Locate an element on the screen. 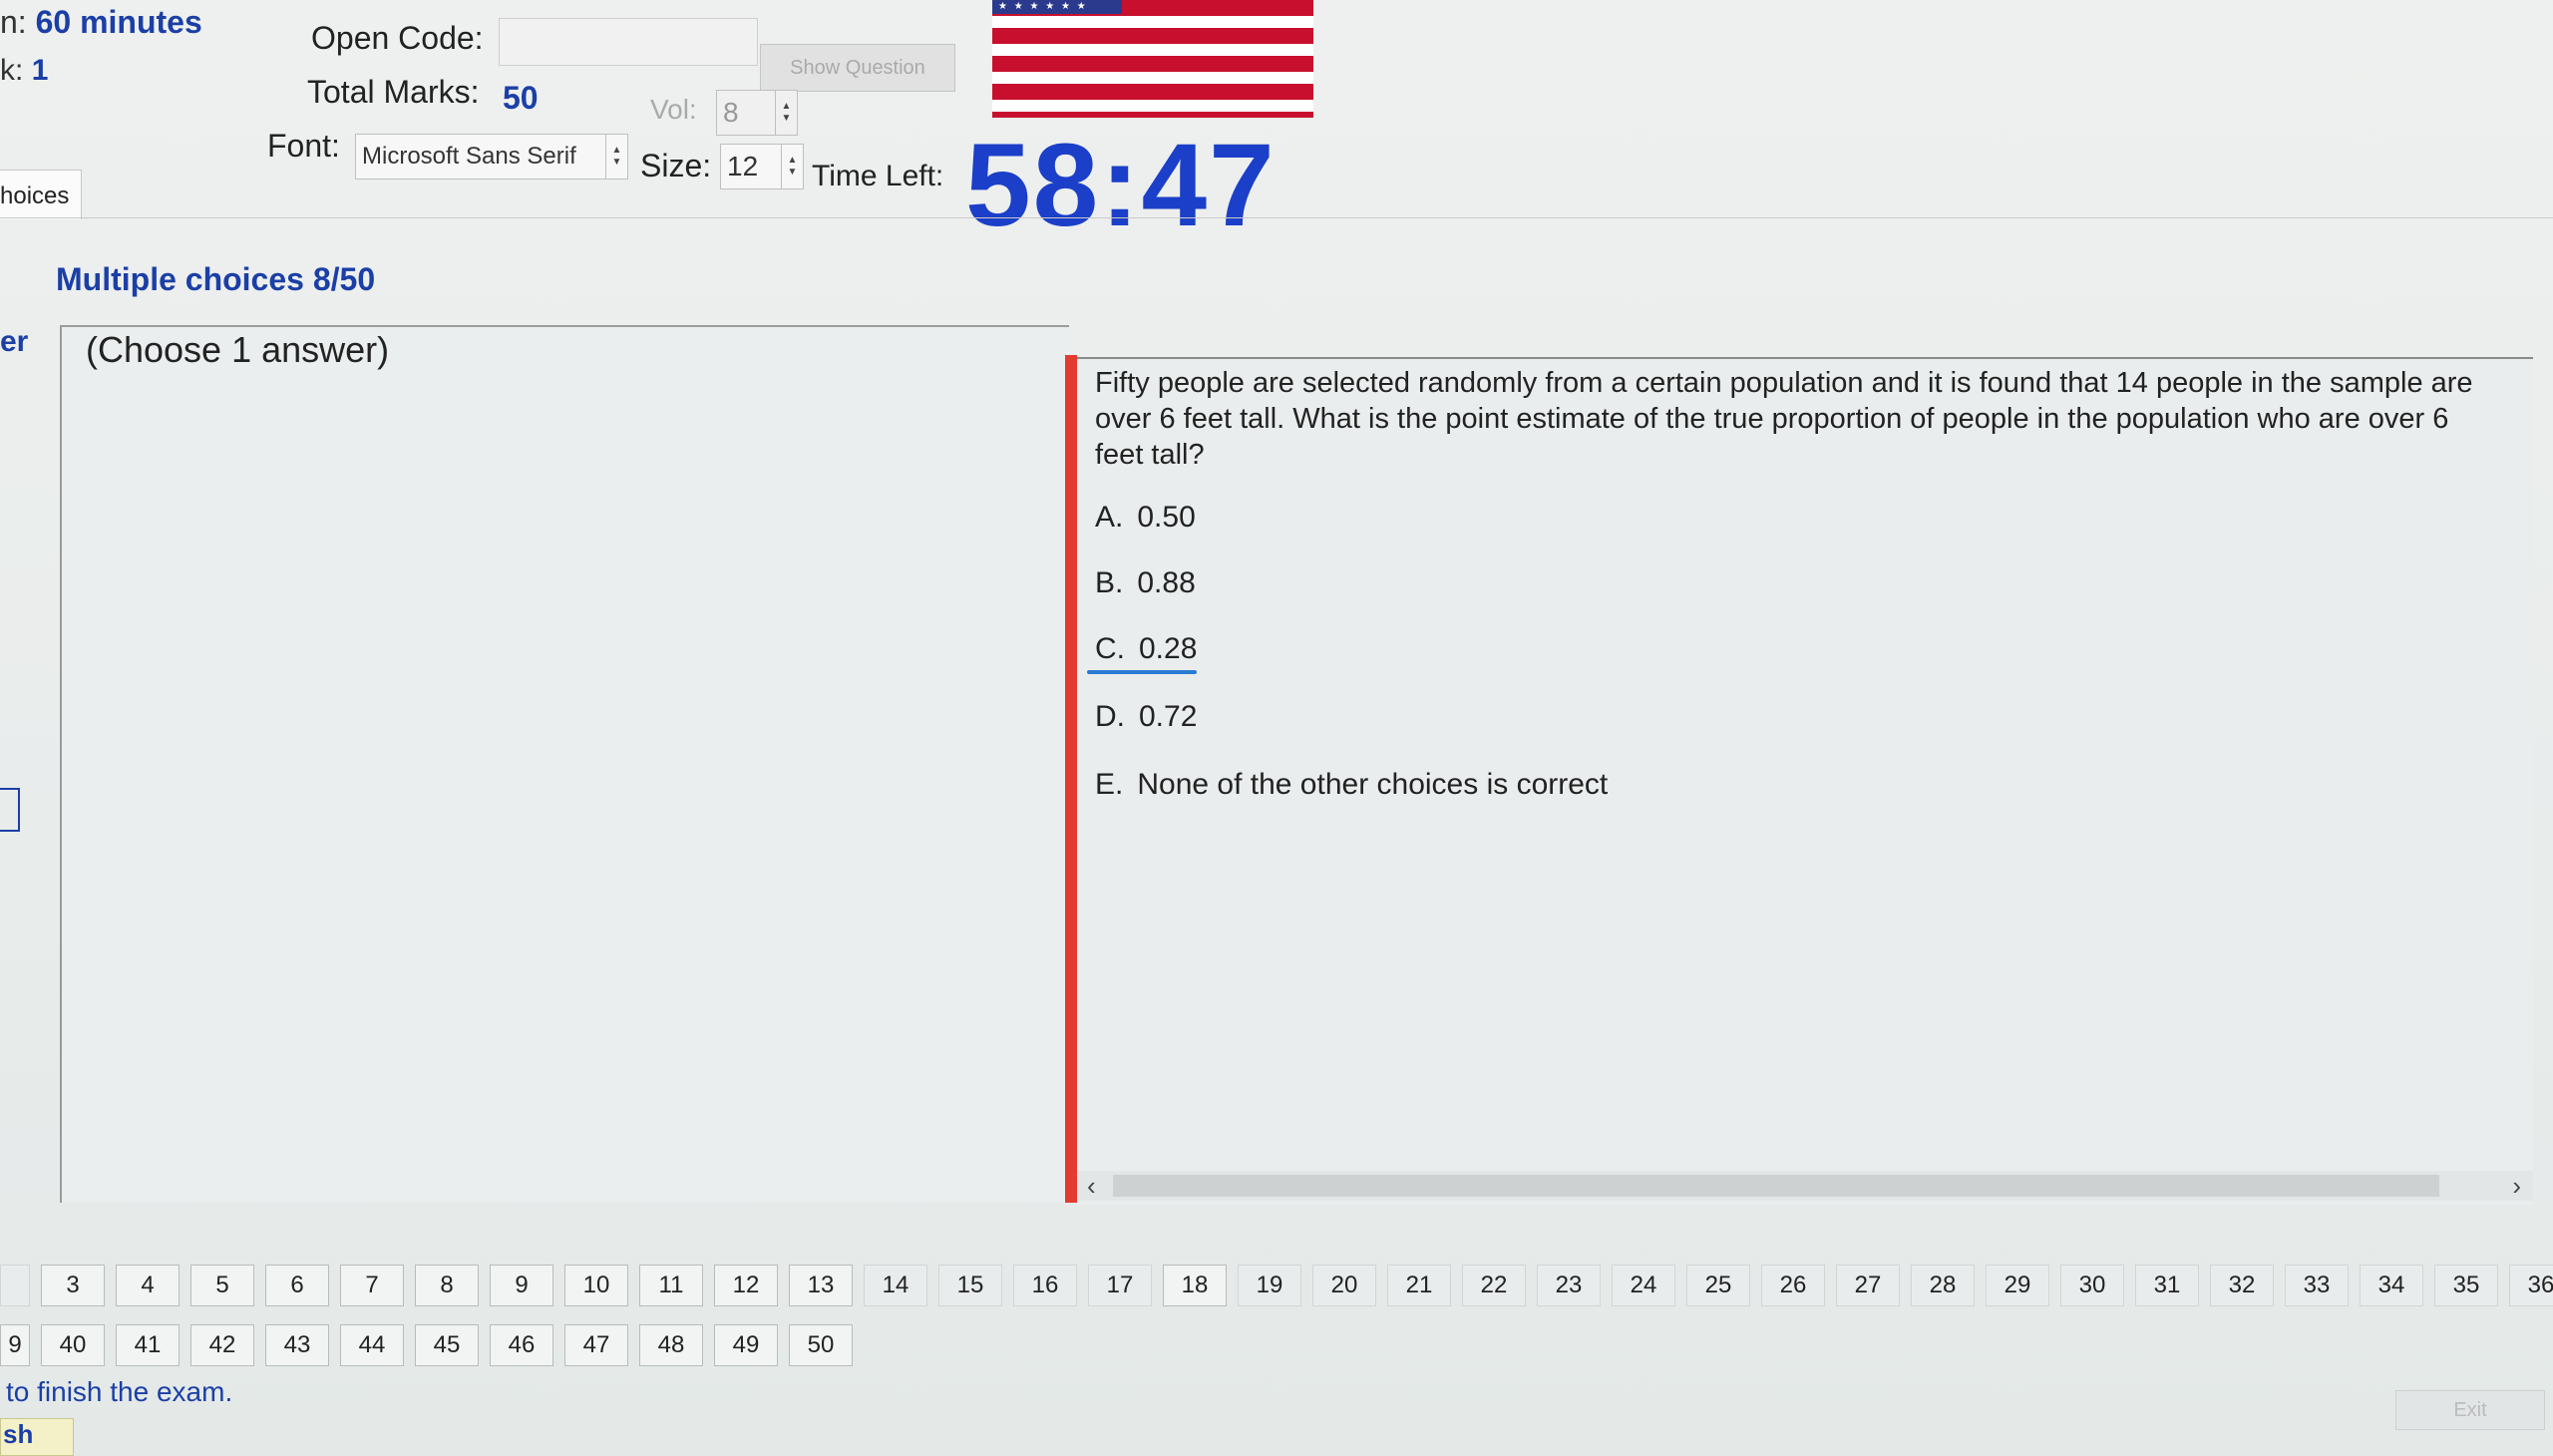 The width and height of the screenshot is (2553, 1456). question-nav-button-15: 15 is located at coordinates (970, 1285).